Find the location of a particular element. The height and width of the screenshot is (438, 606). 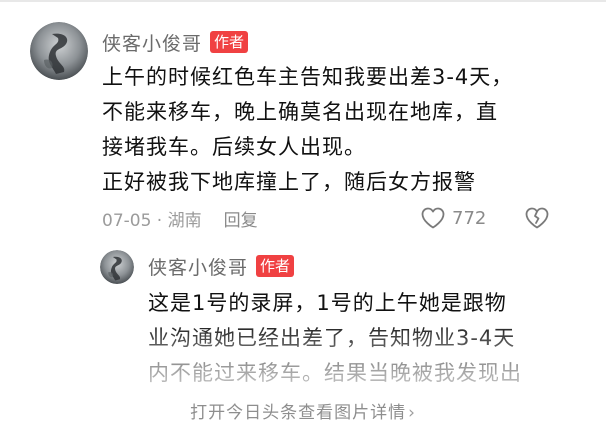

comment-meta-row: 07-05 · 湖南 回复 772 is located at coordinates (347, 218).